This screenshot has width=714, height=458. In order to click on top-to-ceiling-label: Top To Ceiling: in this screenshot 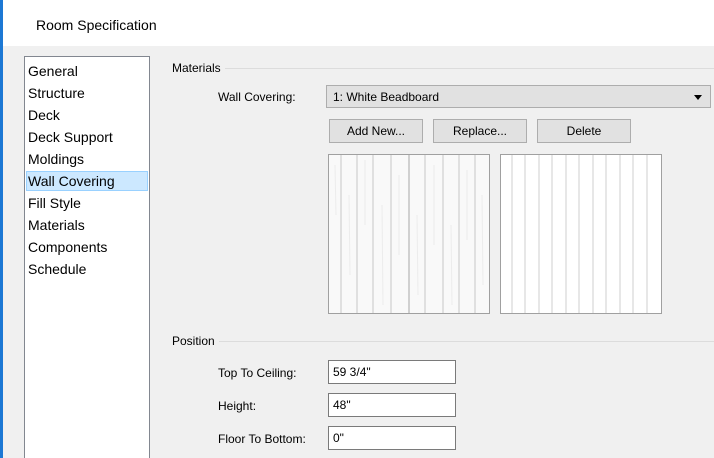, I will do `click(257, 373)`.